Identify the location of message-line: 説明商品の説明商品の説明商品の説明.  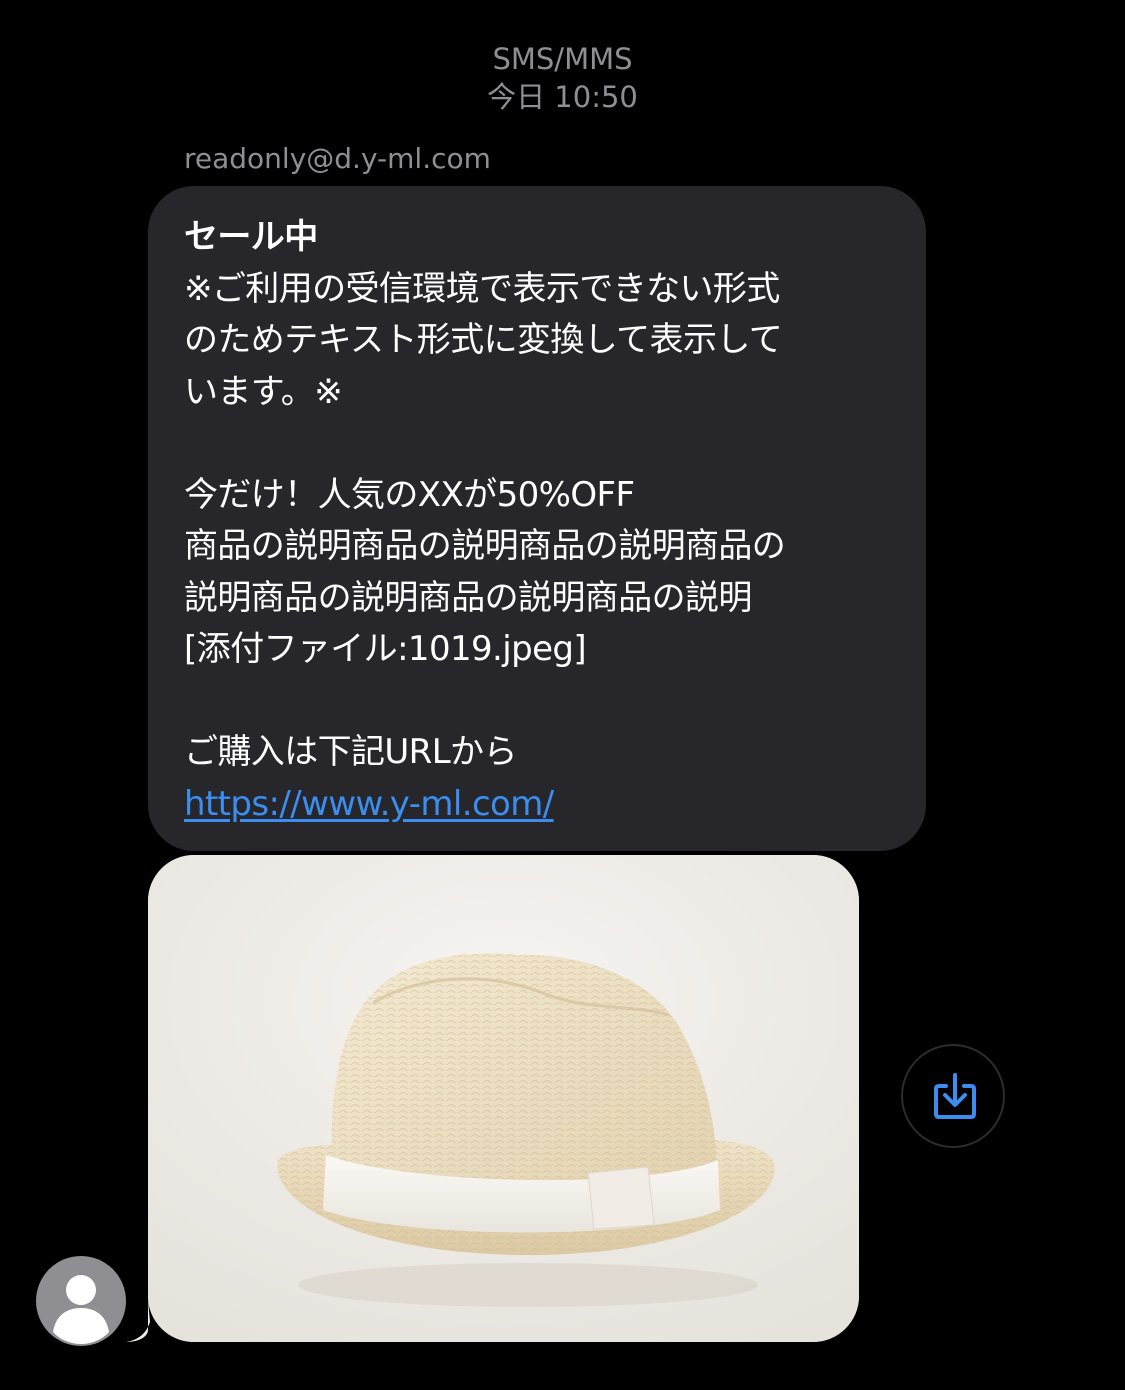
(468, 597).